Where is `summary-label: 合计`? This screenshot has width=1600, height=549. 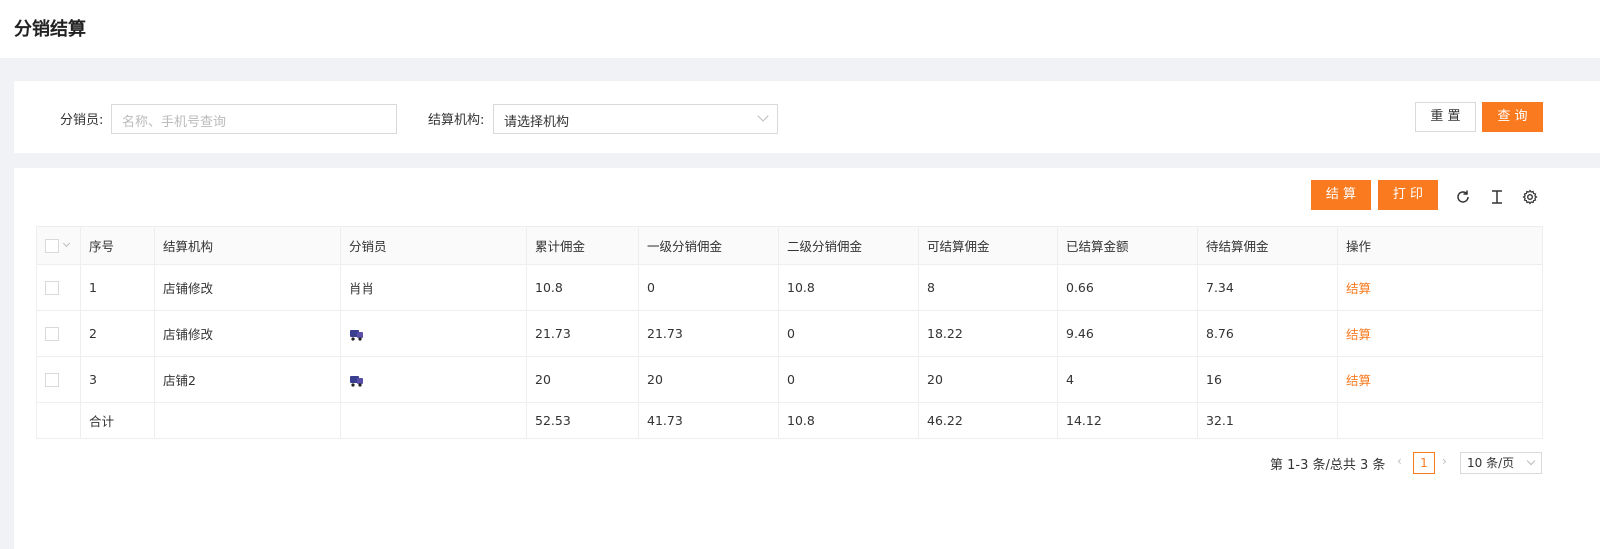
summary-label: 合计 is located at coordinates (117, 420).